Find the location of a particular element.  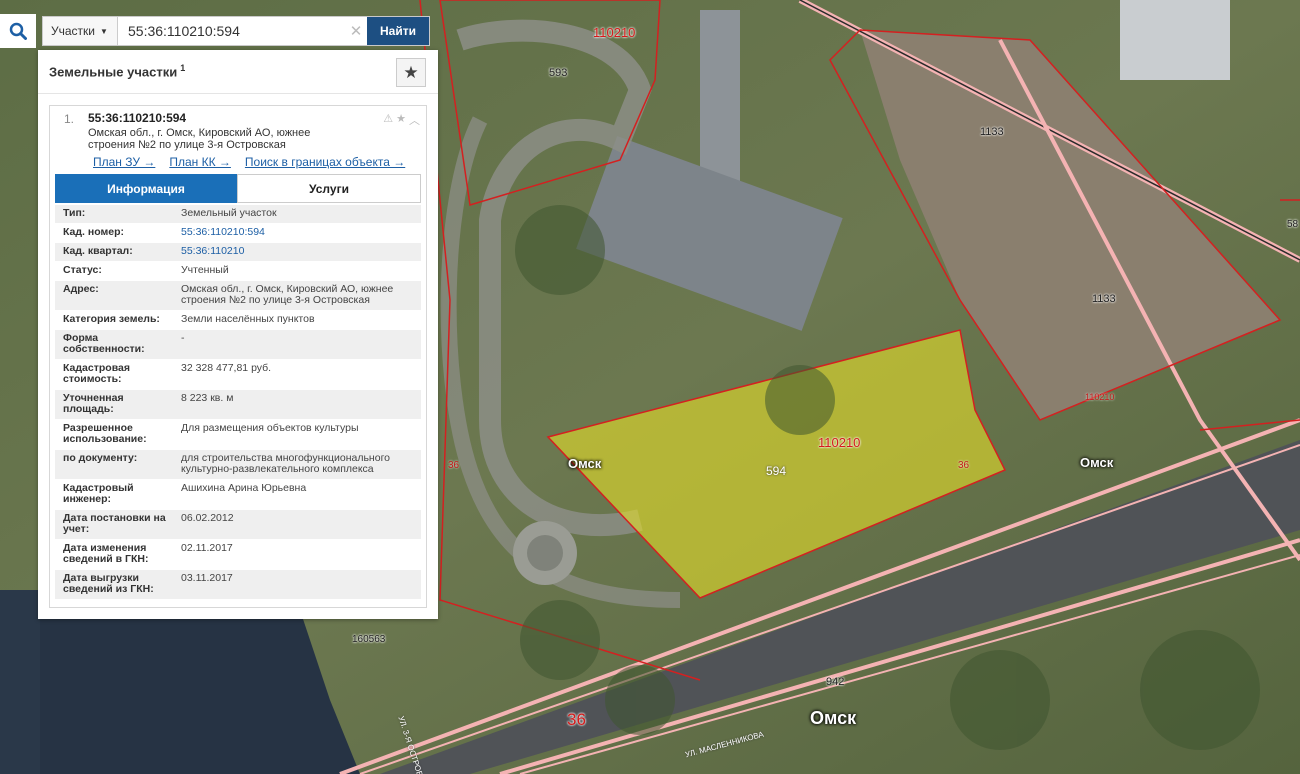

attribute-value: Земли населённых пунктов is located at coordinates (248, 319).